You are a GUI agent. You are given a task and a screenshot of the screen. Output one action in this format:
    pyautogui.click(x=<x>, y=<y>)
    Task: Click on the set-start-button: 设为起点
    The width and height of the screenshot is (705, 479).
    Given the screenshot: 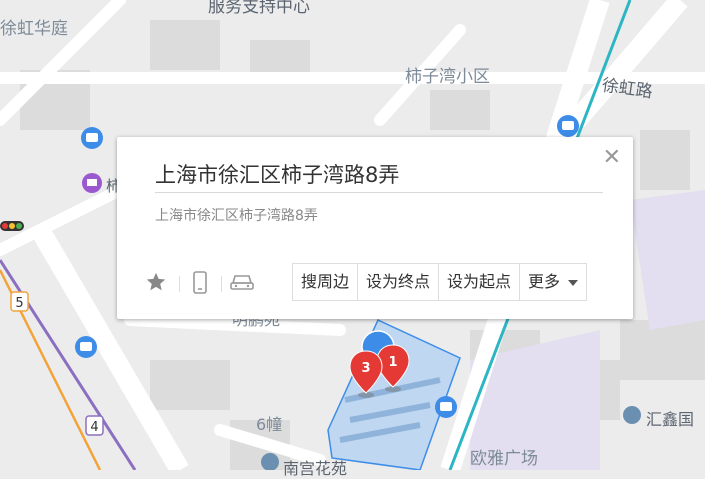 What is the action you would take?
    pyautogui.click(x=480, y=282)
    